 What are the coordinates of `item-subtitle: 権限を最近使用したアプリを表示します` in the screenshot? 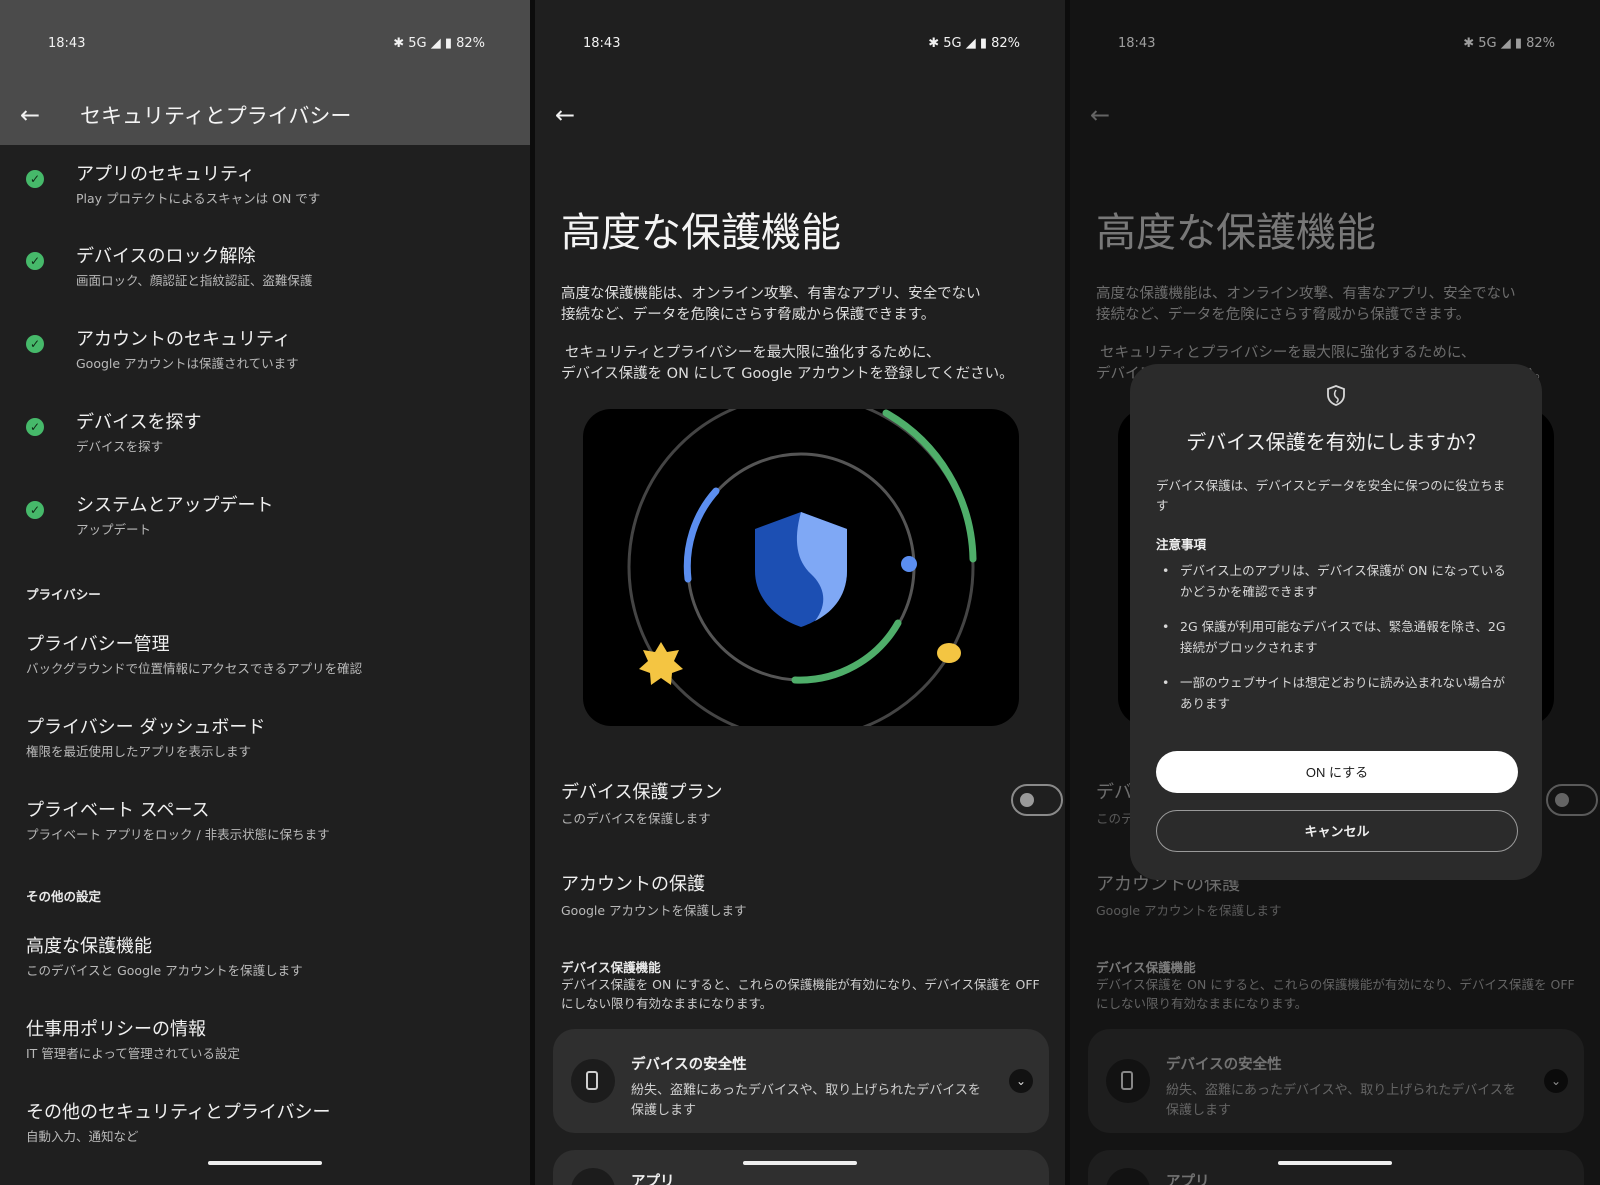 It's located at (139, 751).